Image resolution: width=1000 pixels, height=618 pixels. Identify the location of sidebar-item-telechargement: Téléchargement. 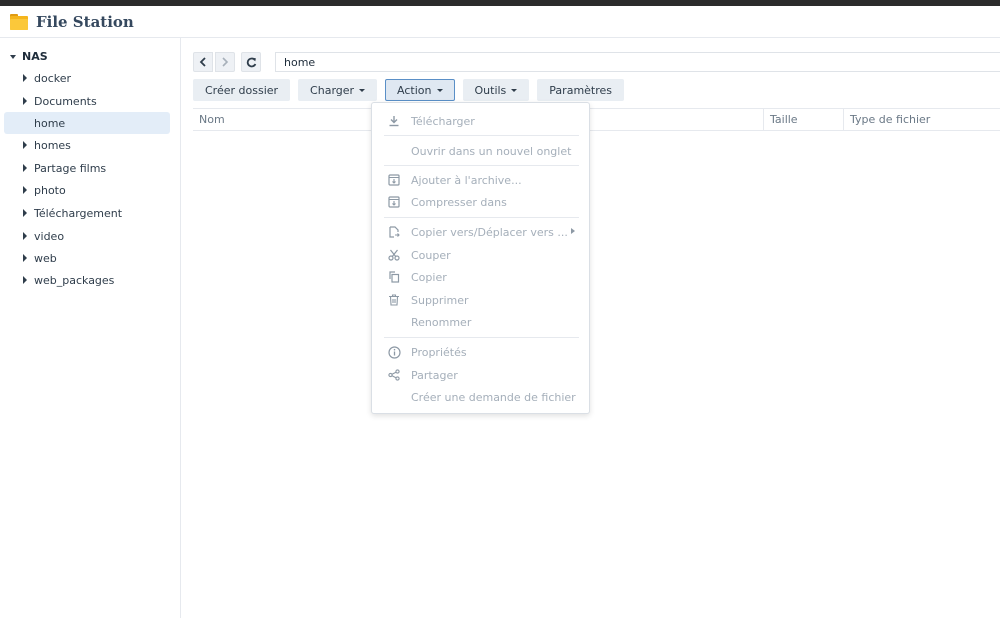
(87, 213).